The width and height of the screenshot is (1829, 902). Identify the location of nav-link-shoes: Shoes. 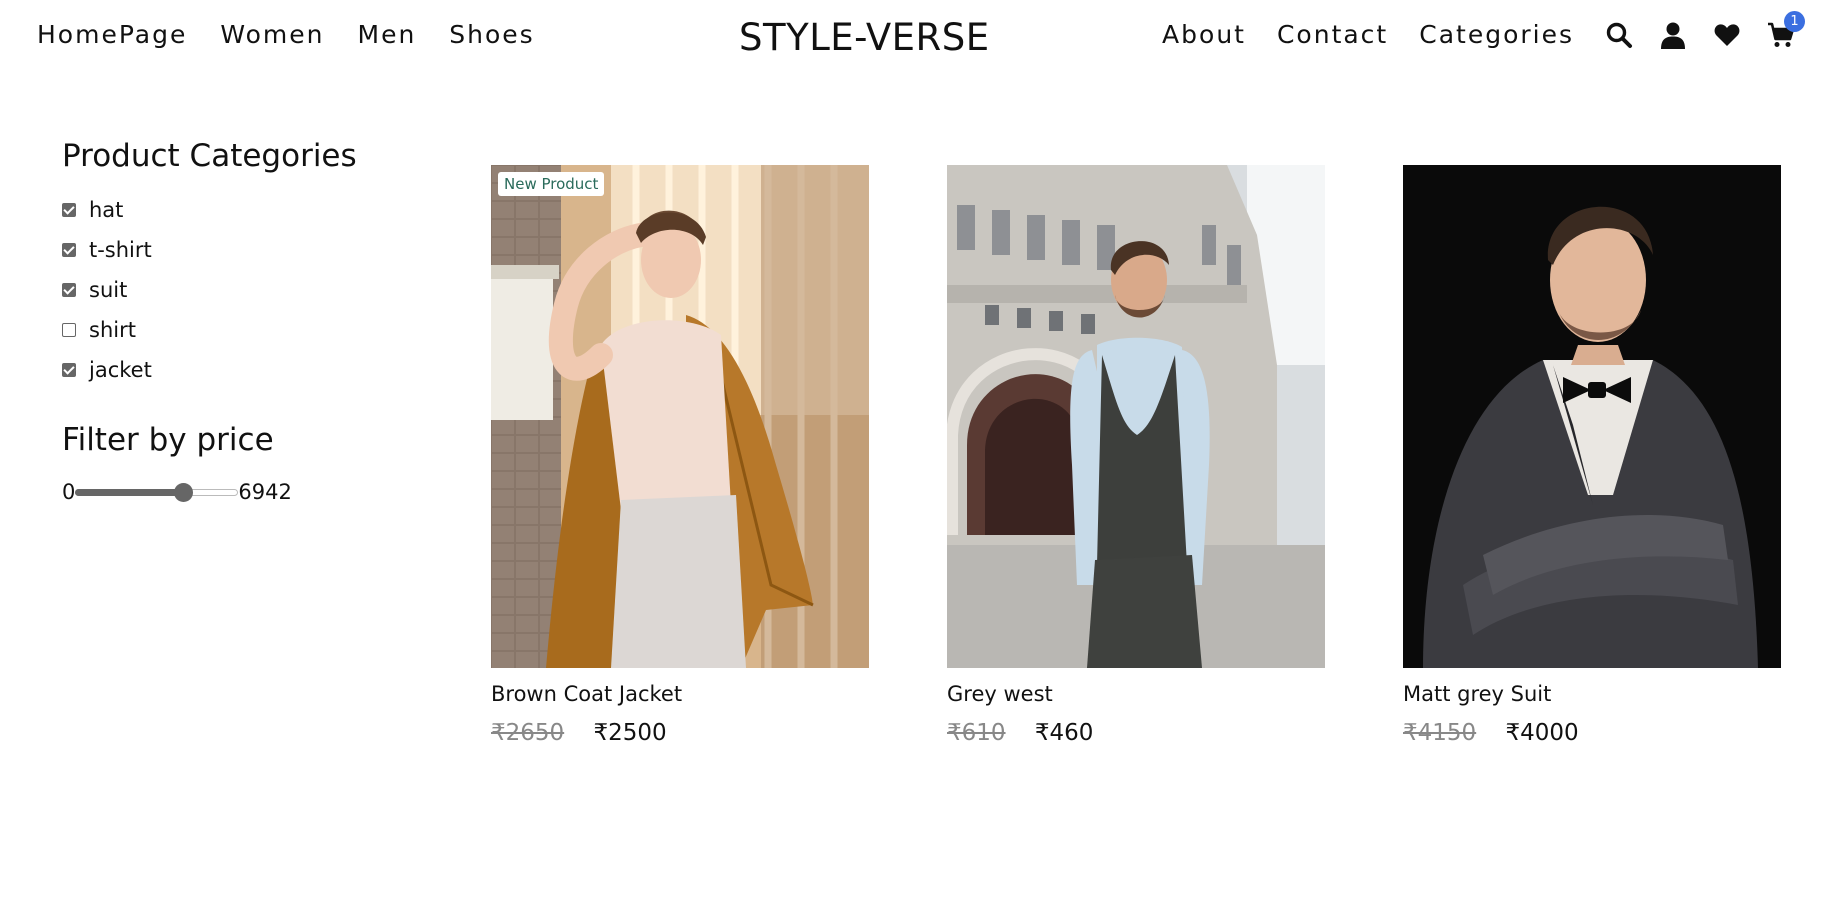
(491, 34).